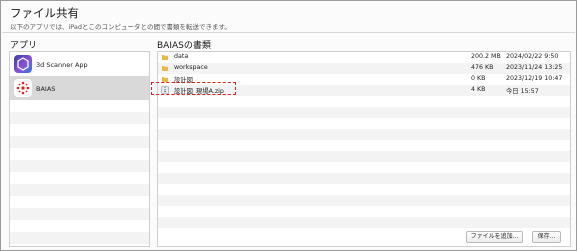  What do you see at coordinates (486, 56) in the screenshot?
I see `file-size: 200.2 MB` at bounding box center [486, 56].